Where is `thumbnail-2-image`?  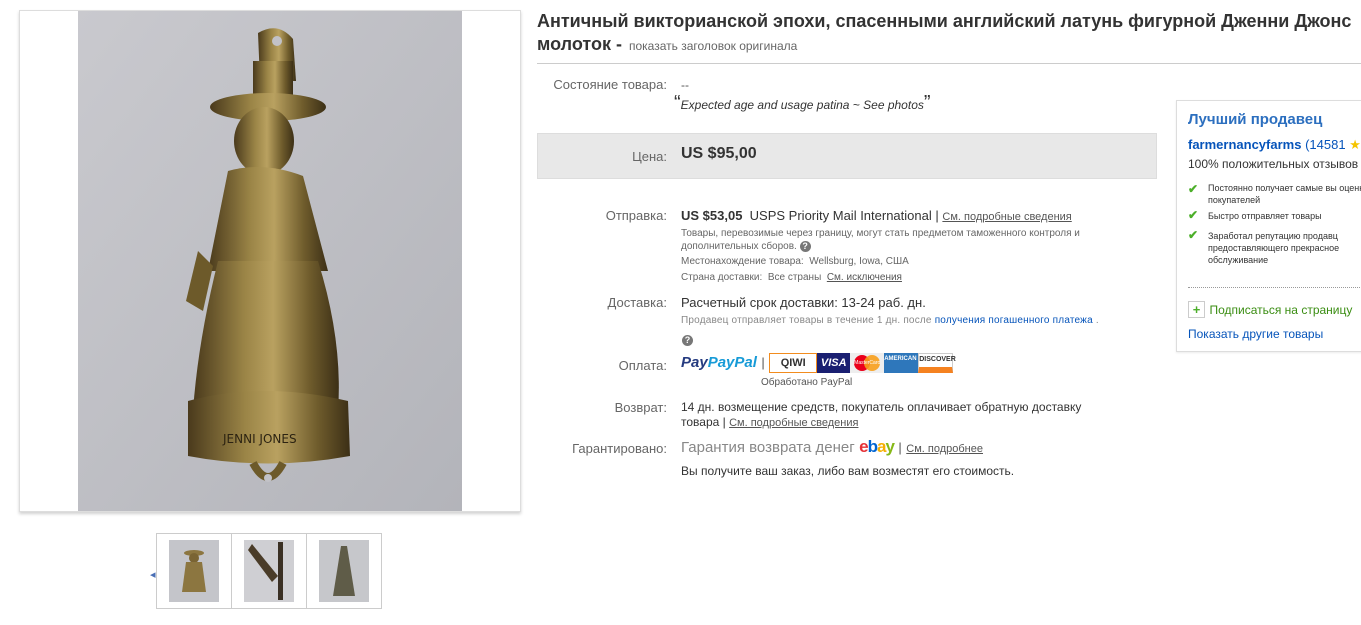 thumbnail-2-image is located at coordinates (269, 571).